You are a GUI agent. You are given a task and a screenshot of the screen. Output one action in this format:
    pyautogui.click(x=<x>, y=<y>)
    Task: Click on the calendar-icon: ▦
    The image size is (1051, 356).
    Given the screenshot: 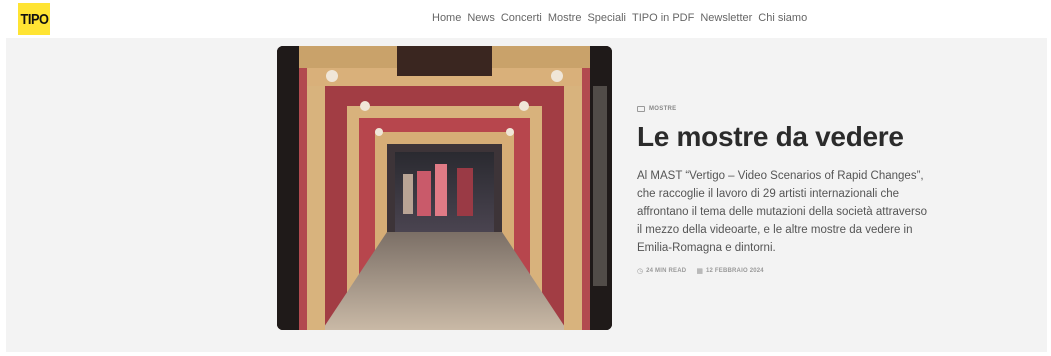 What is the action you would take?
    pyautogui.click(x=699, y=271)
    